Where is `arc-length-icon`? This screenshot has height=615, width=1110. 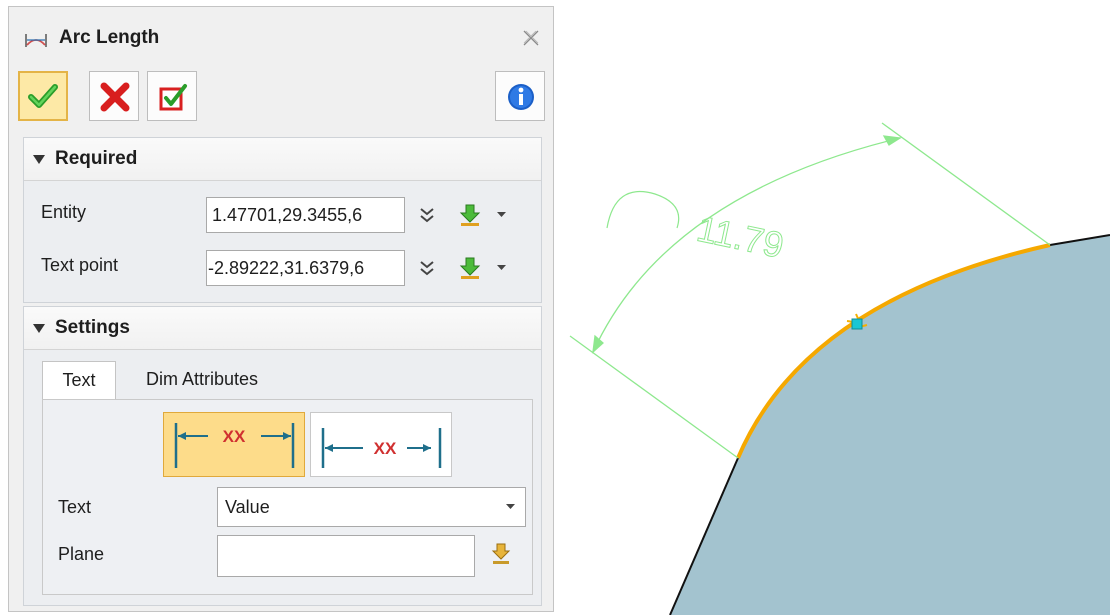 arc-length-icon is located at coordinates (36, 40).